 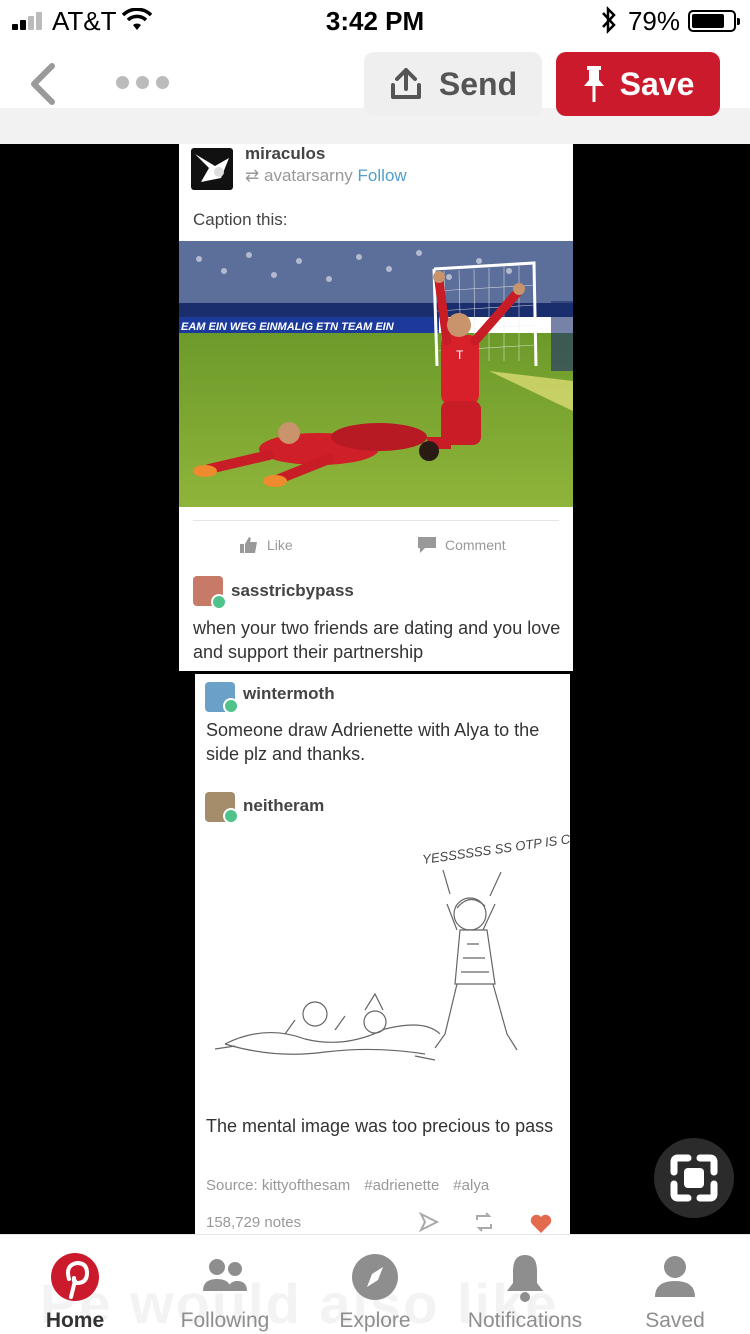 What do you see at coordinates (225, 1320) in the screenshot?
I see `tab-label: Following` at bounding box center [225, 1320].